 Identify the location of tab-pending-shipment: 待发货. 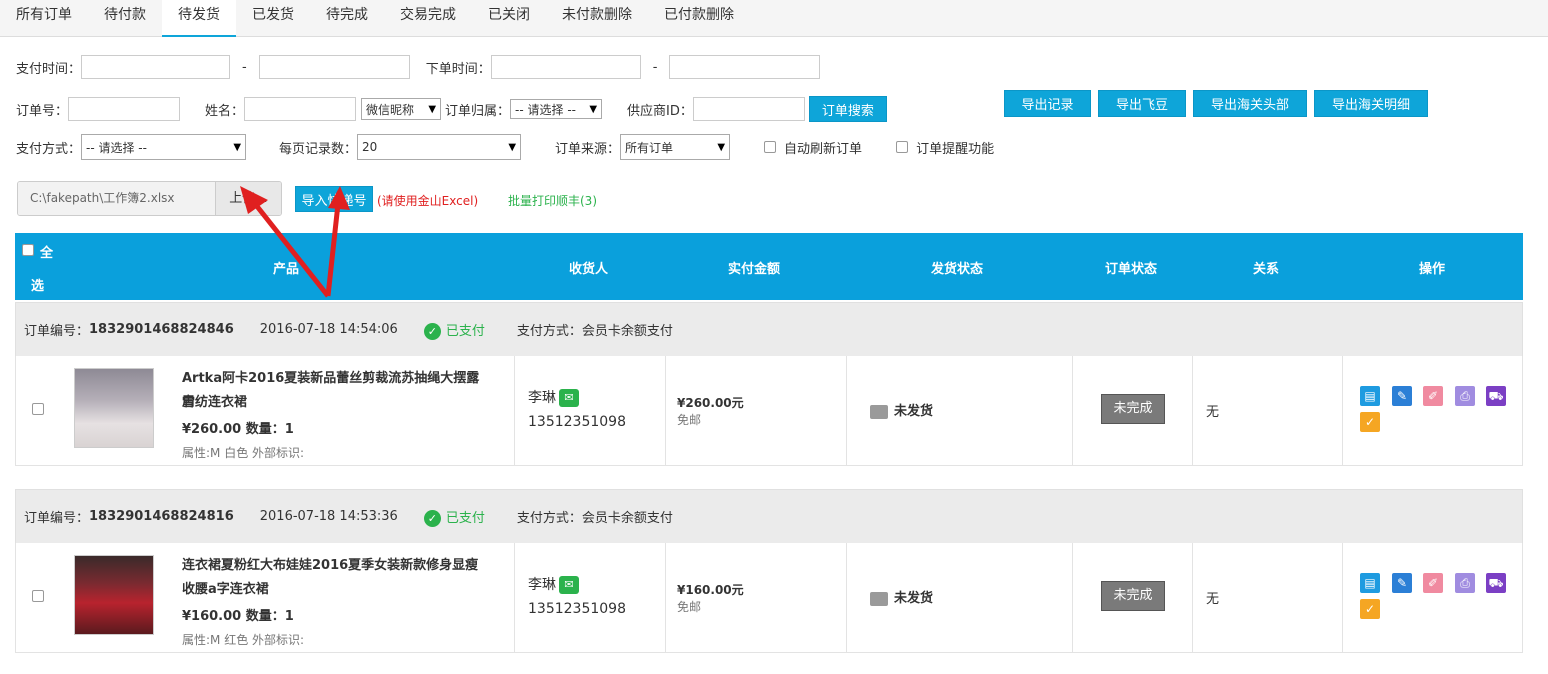
(199, 18).